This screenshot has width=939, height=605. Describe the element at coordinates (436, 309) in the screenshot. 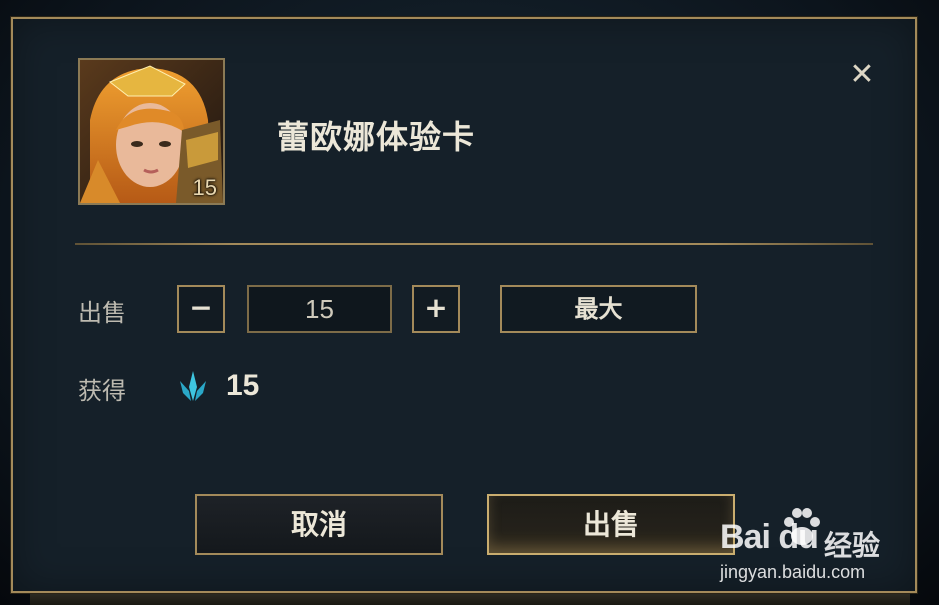

I see `increase-button: +` at that location.